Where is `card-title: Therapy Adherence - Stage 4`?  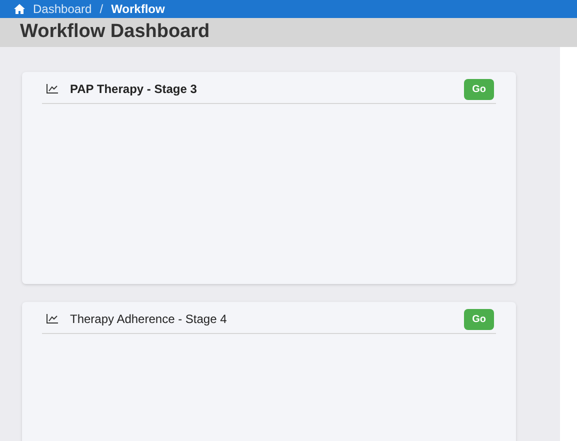 card-title: Therapy Adherence - Stage 4 is located at coordinates (149, 319).